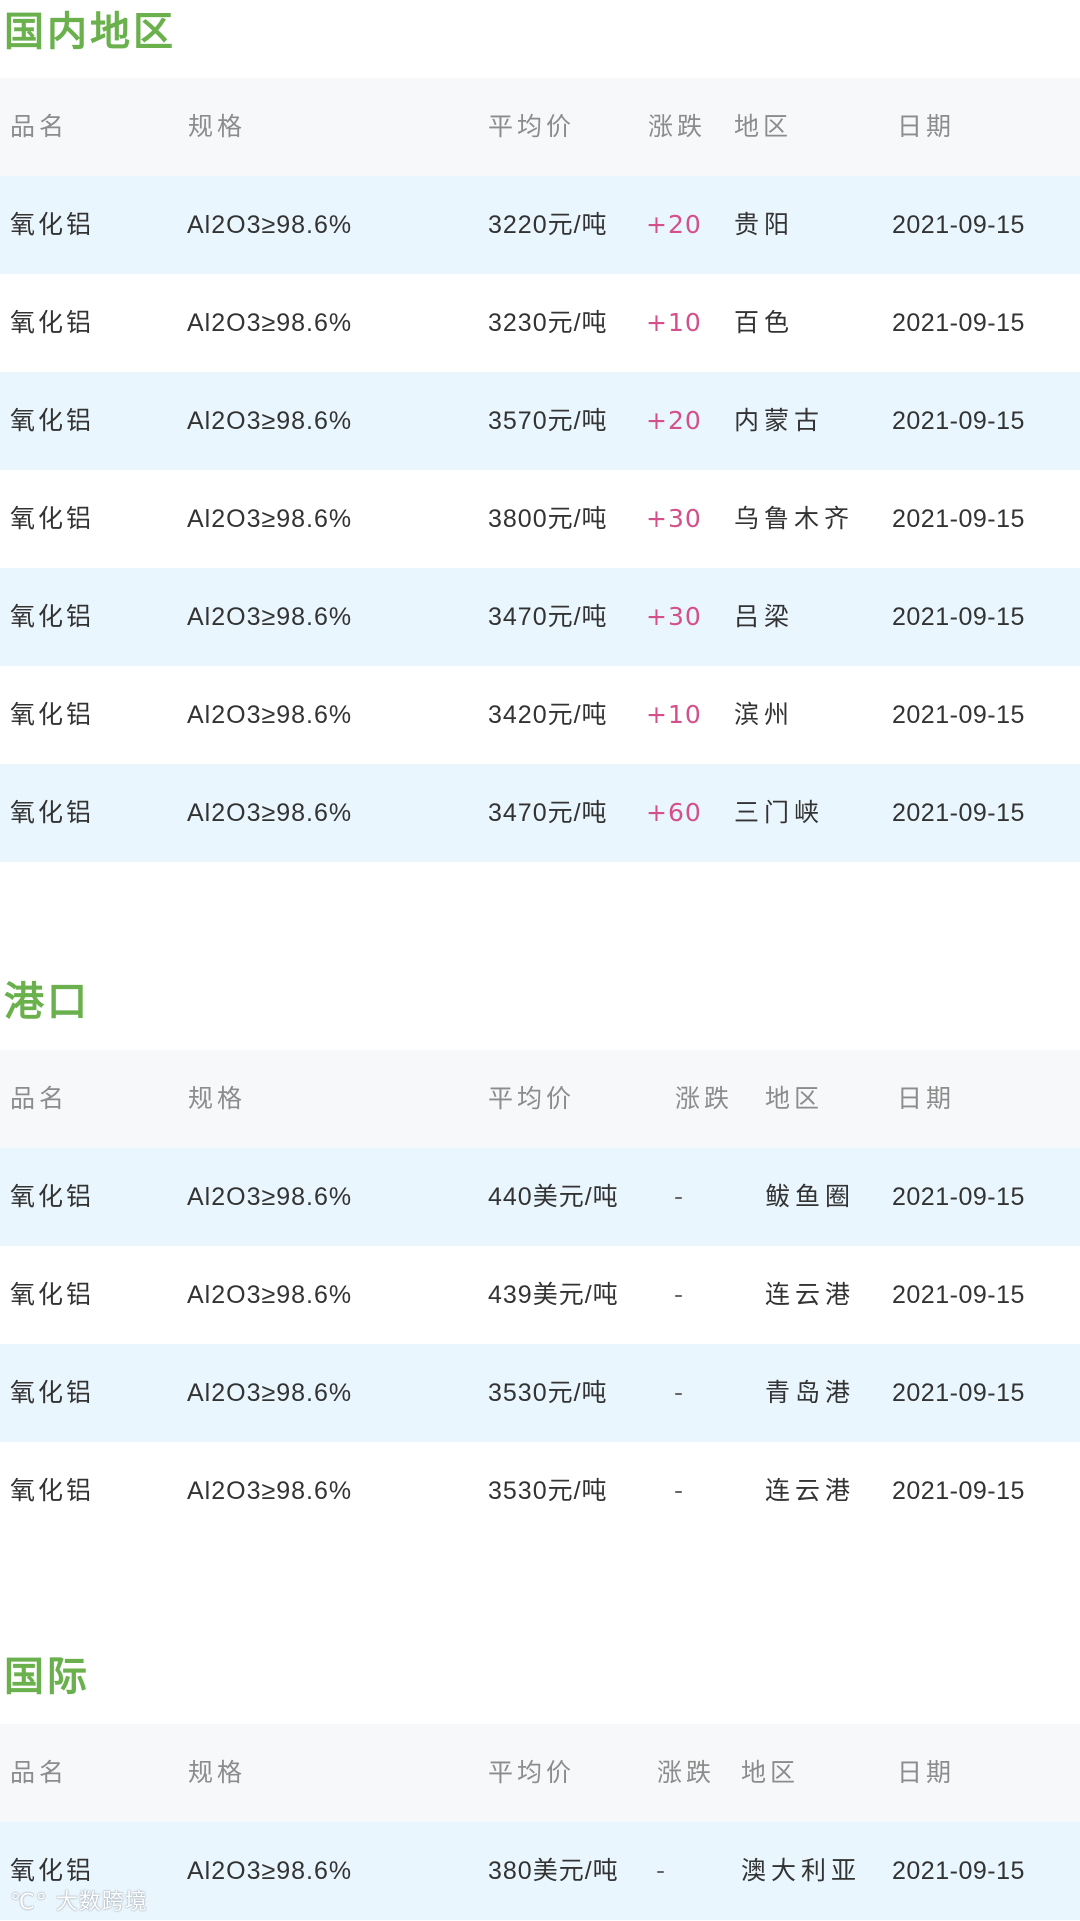  What do you see at coordinates (548, 225) in the screenshot?
I see `cell-price: 3220元/吨` at bounding box center [548, 225].